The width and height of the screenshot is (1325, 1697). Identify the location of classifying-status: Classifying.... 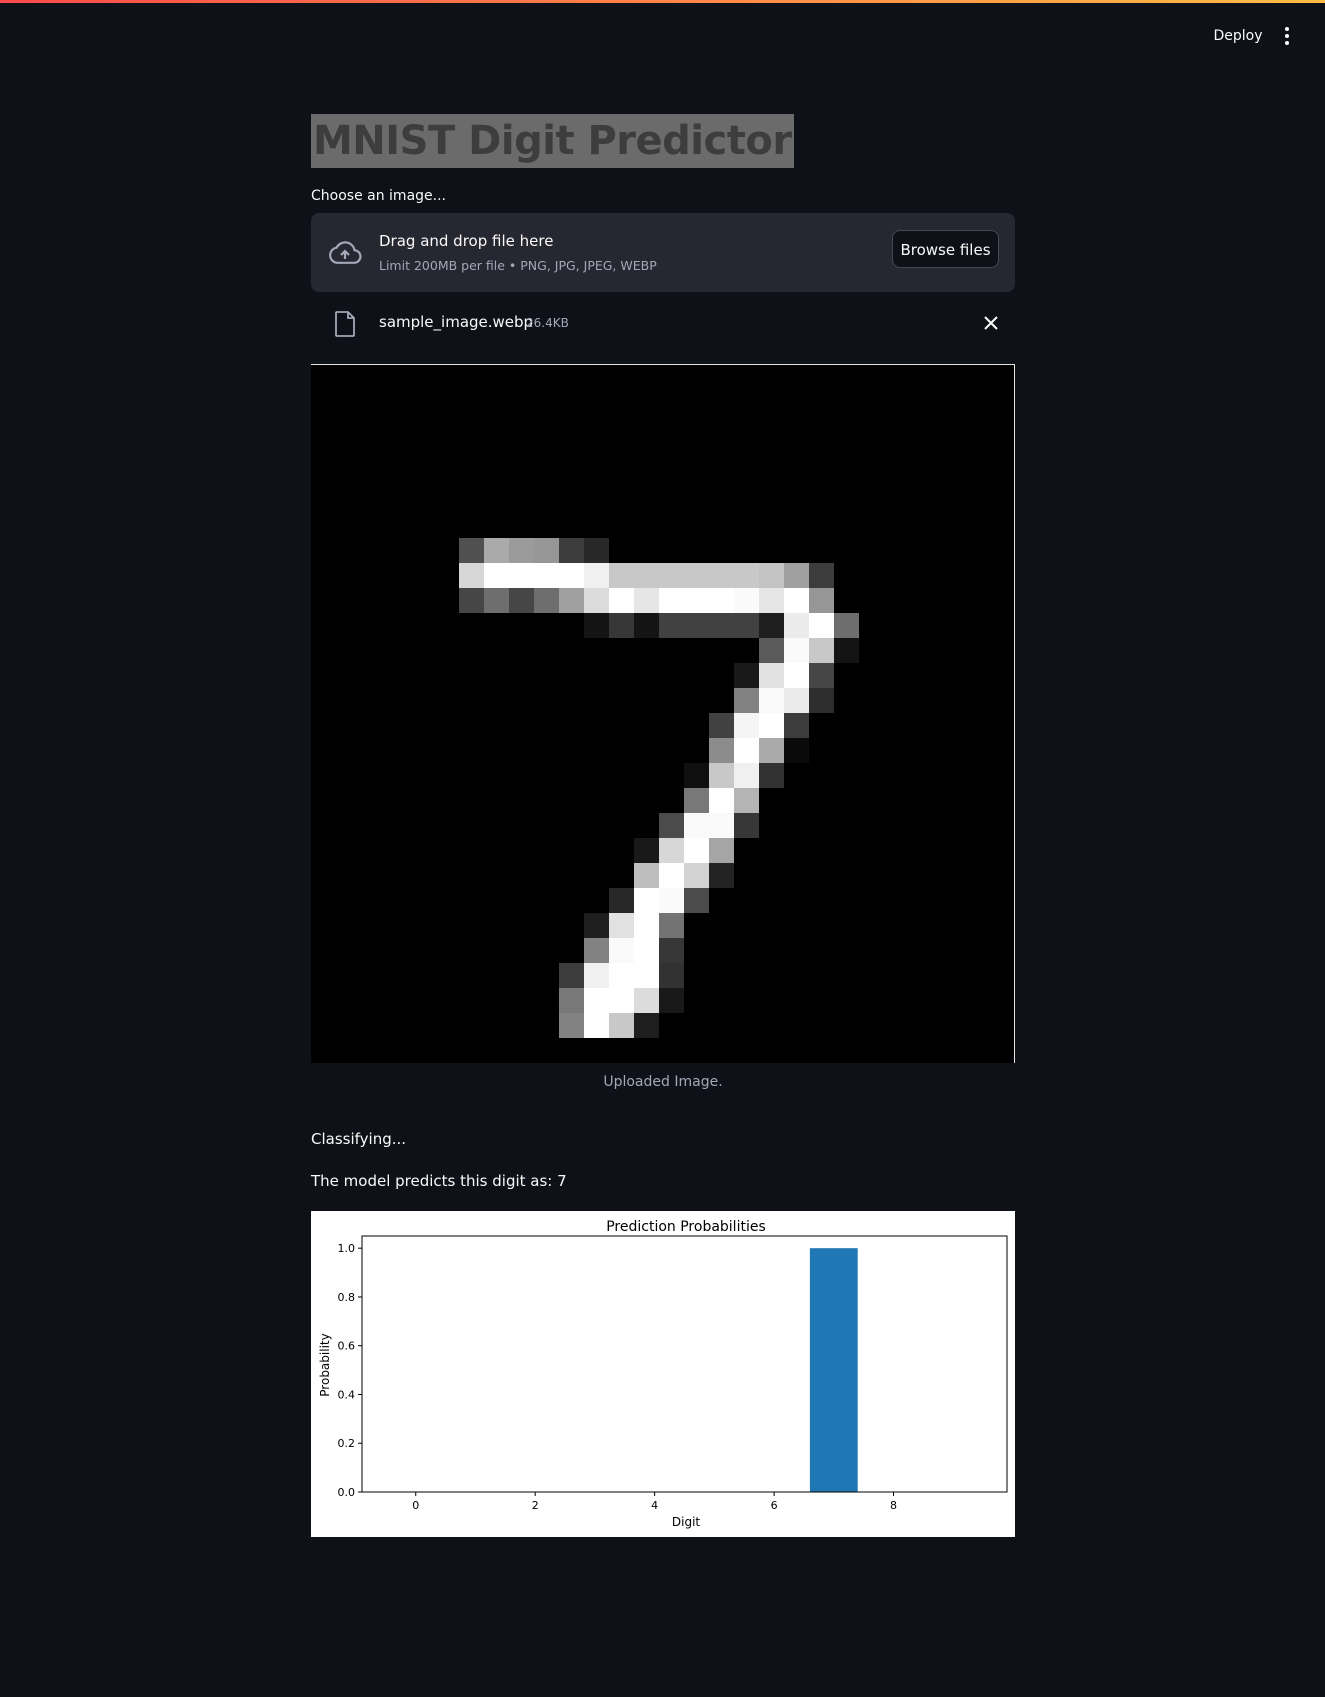
(359, 1139).